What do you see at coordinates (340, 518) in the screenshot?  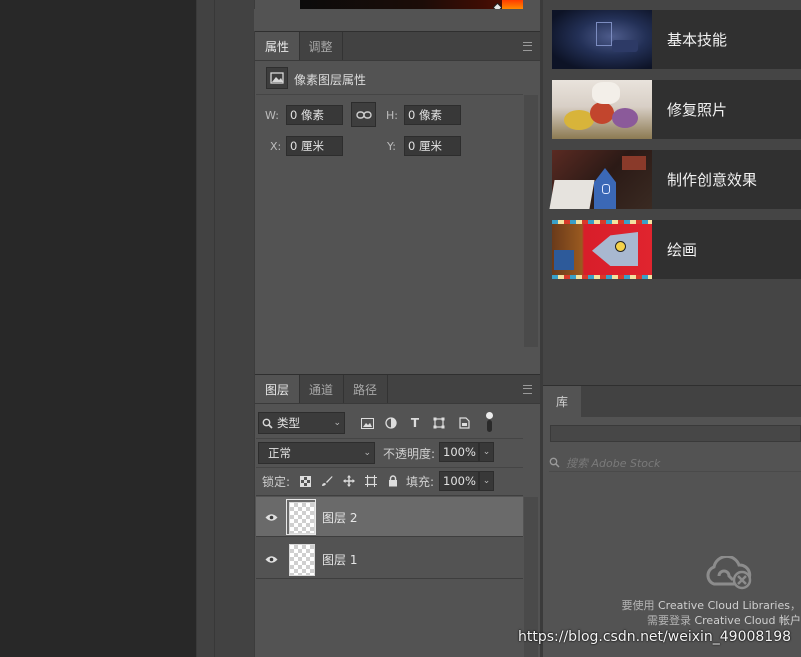 I see `layer-name: 图层 2` at bounding box center [340, 518].